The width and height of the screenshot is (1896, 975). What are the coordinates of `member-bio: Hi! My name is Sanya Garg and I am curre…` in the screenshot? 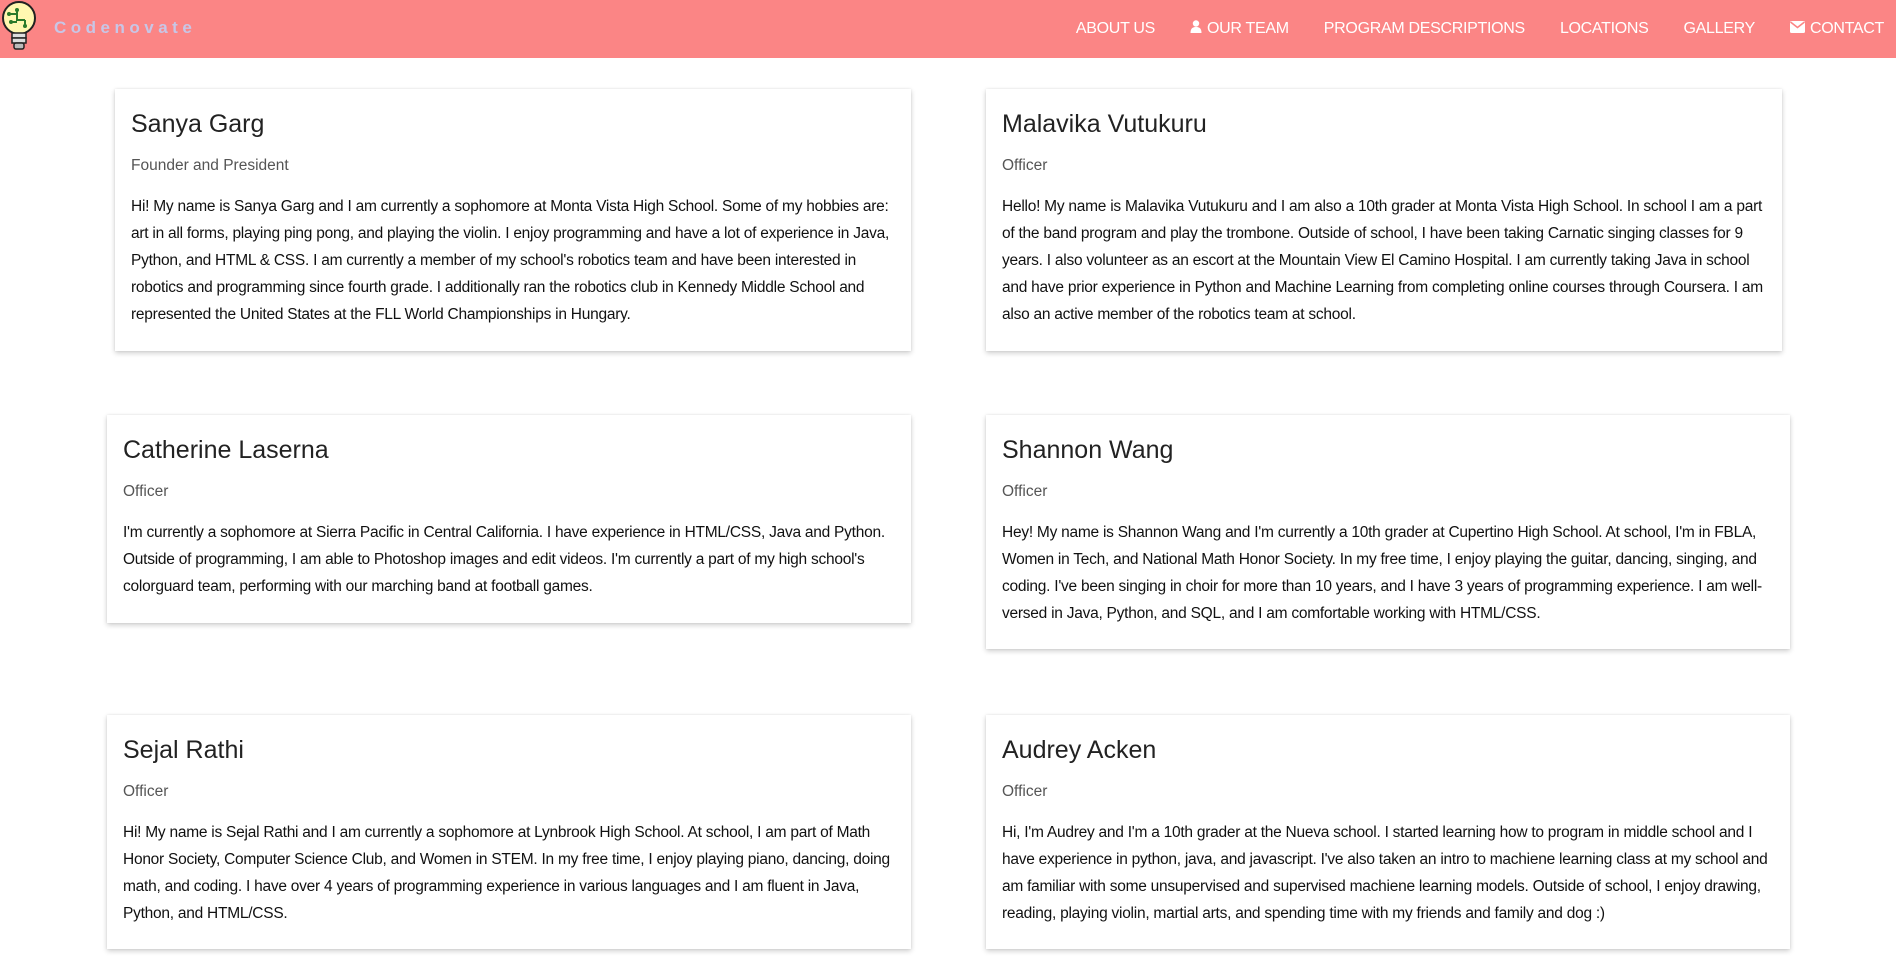 It's located at (510, 260).